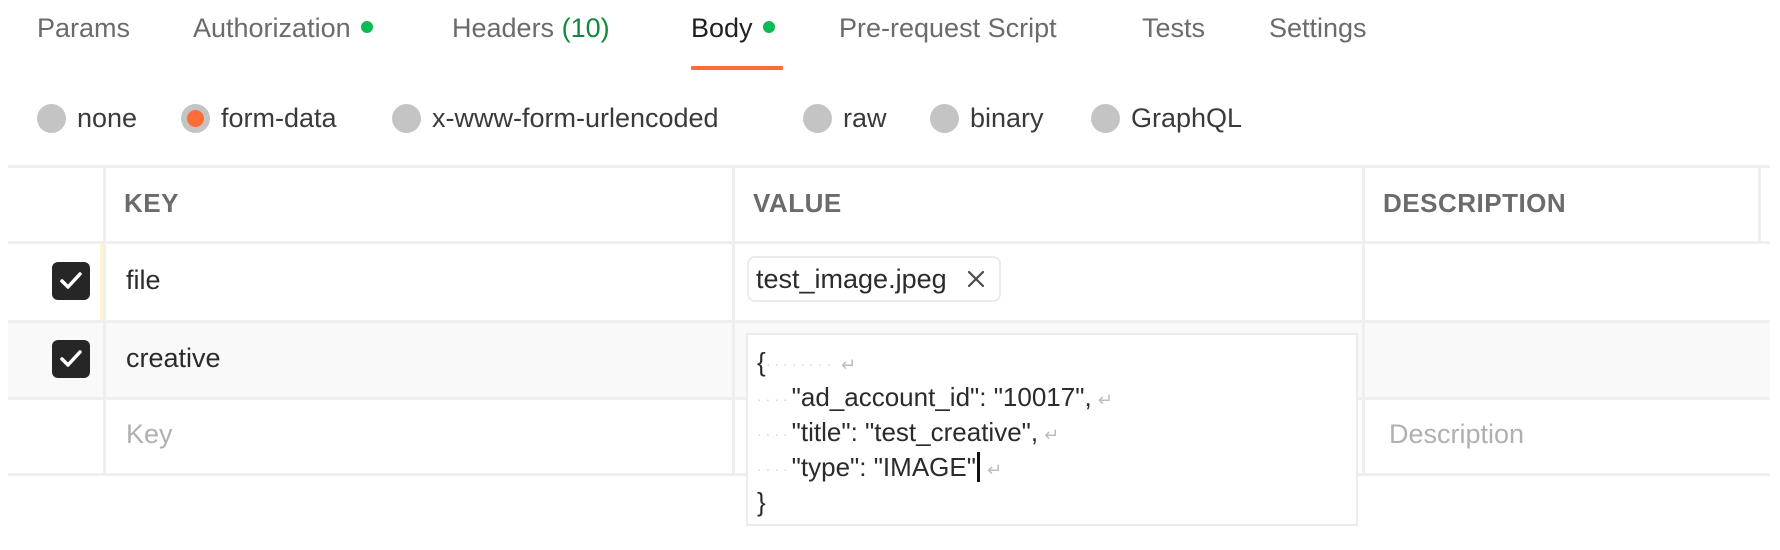  I want to click on remove-file-button, so click(976, 279).